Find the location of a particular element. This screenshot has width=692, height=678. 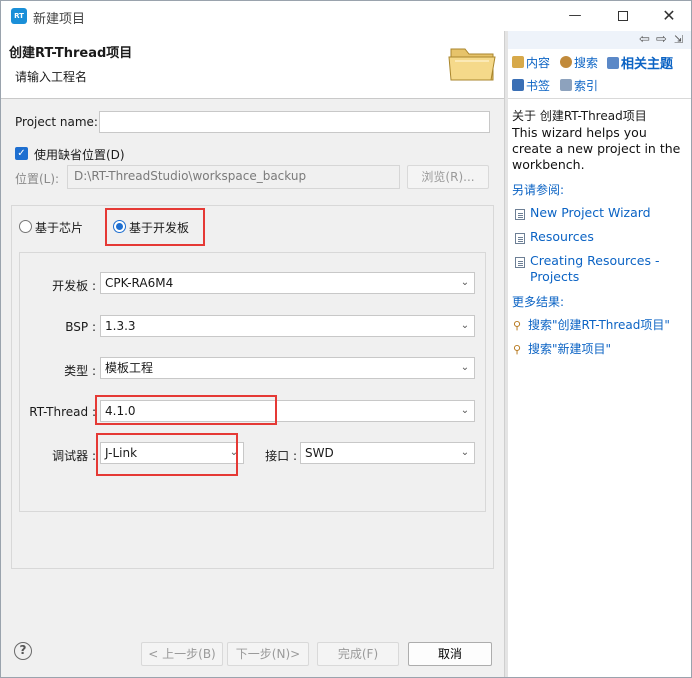

bsp-select-value: 1.3.3 is located at coordinates (120, 326).